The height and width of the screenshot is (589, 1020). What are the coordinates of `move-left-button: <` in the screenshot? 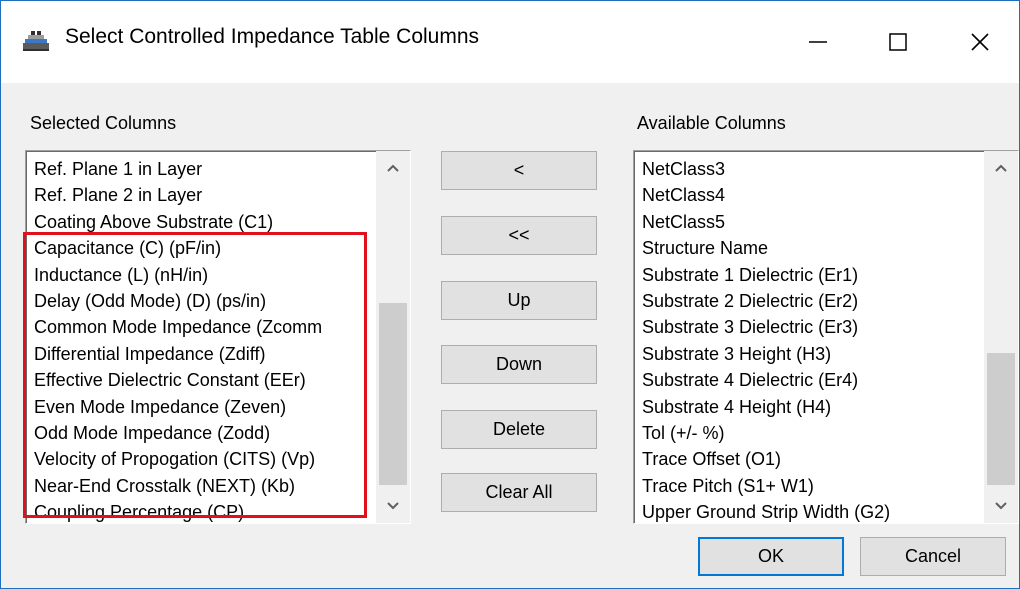 It's located at (519, 170).